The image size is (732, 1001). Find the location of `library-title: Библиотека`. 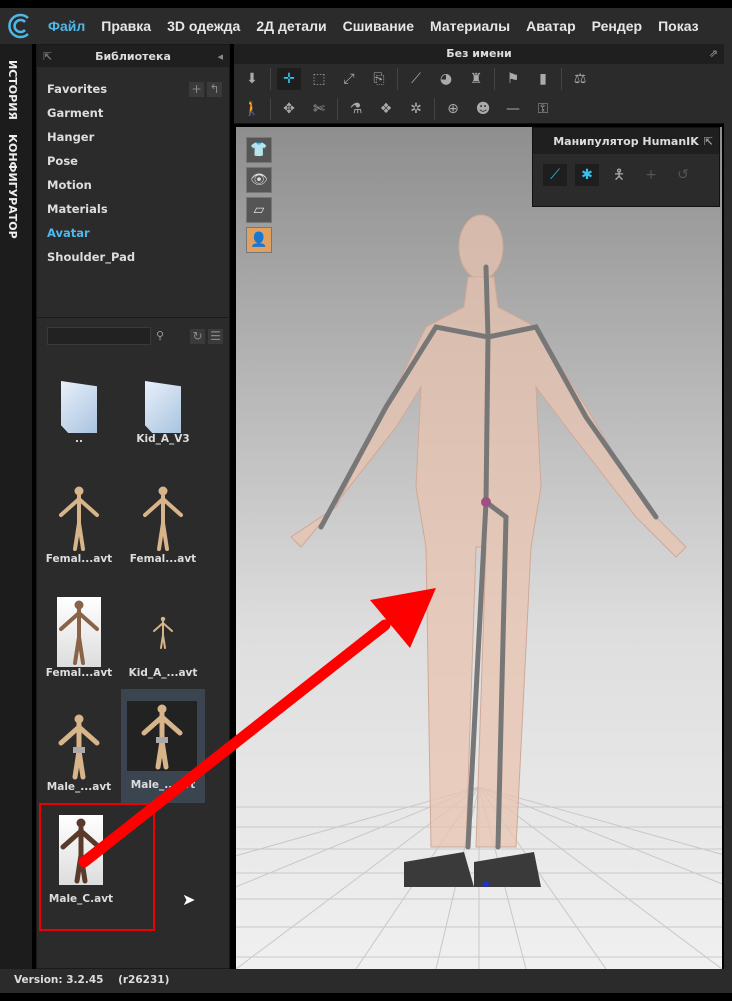

library-title: Библиотека is located at coordinates (133, 56).